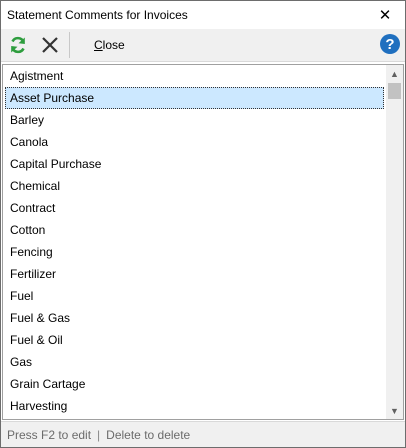  I want to click on delete-button, so click(50, 45).